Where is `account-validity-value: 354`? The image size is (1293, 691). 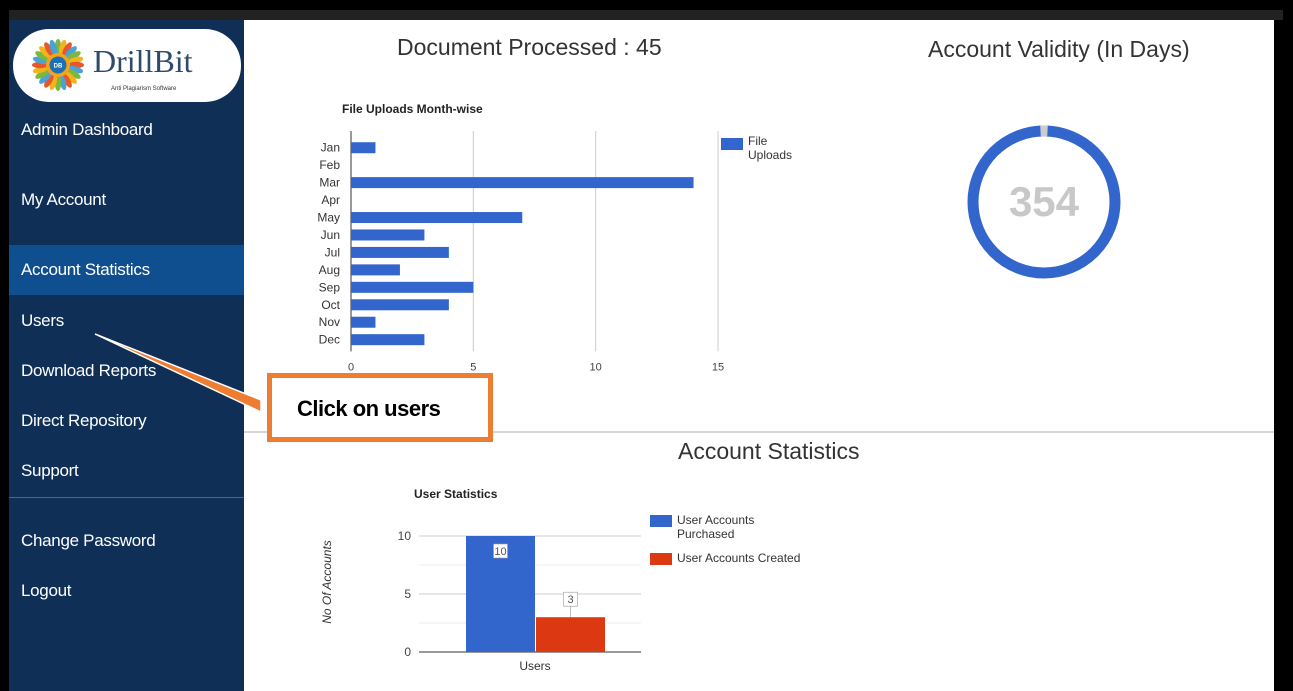
account-validity-value: 354 is located at coordinates (1044, 201).